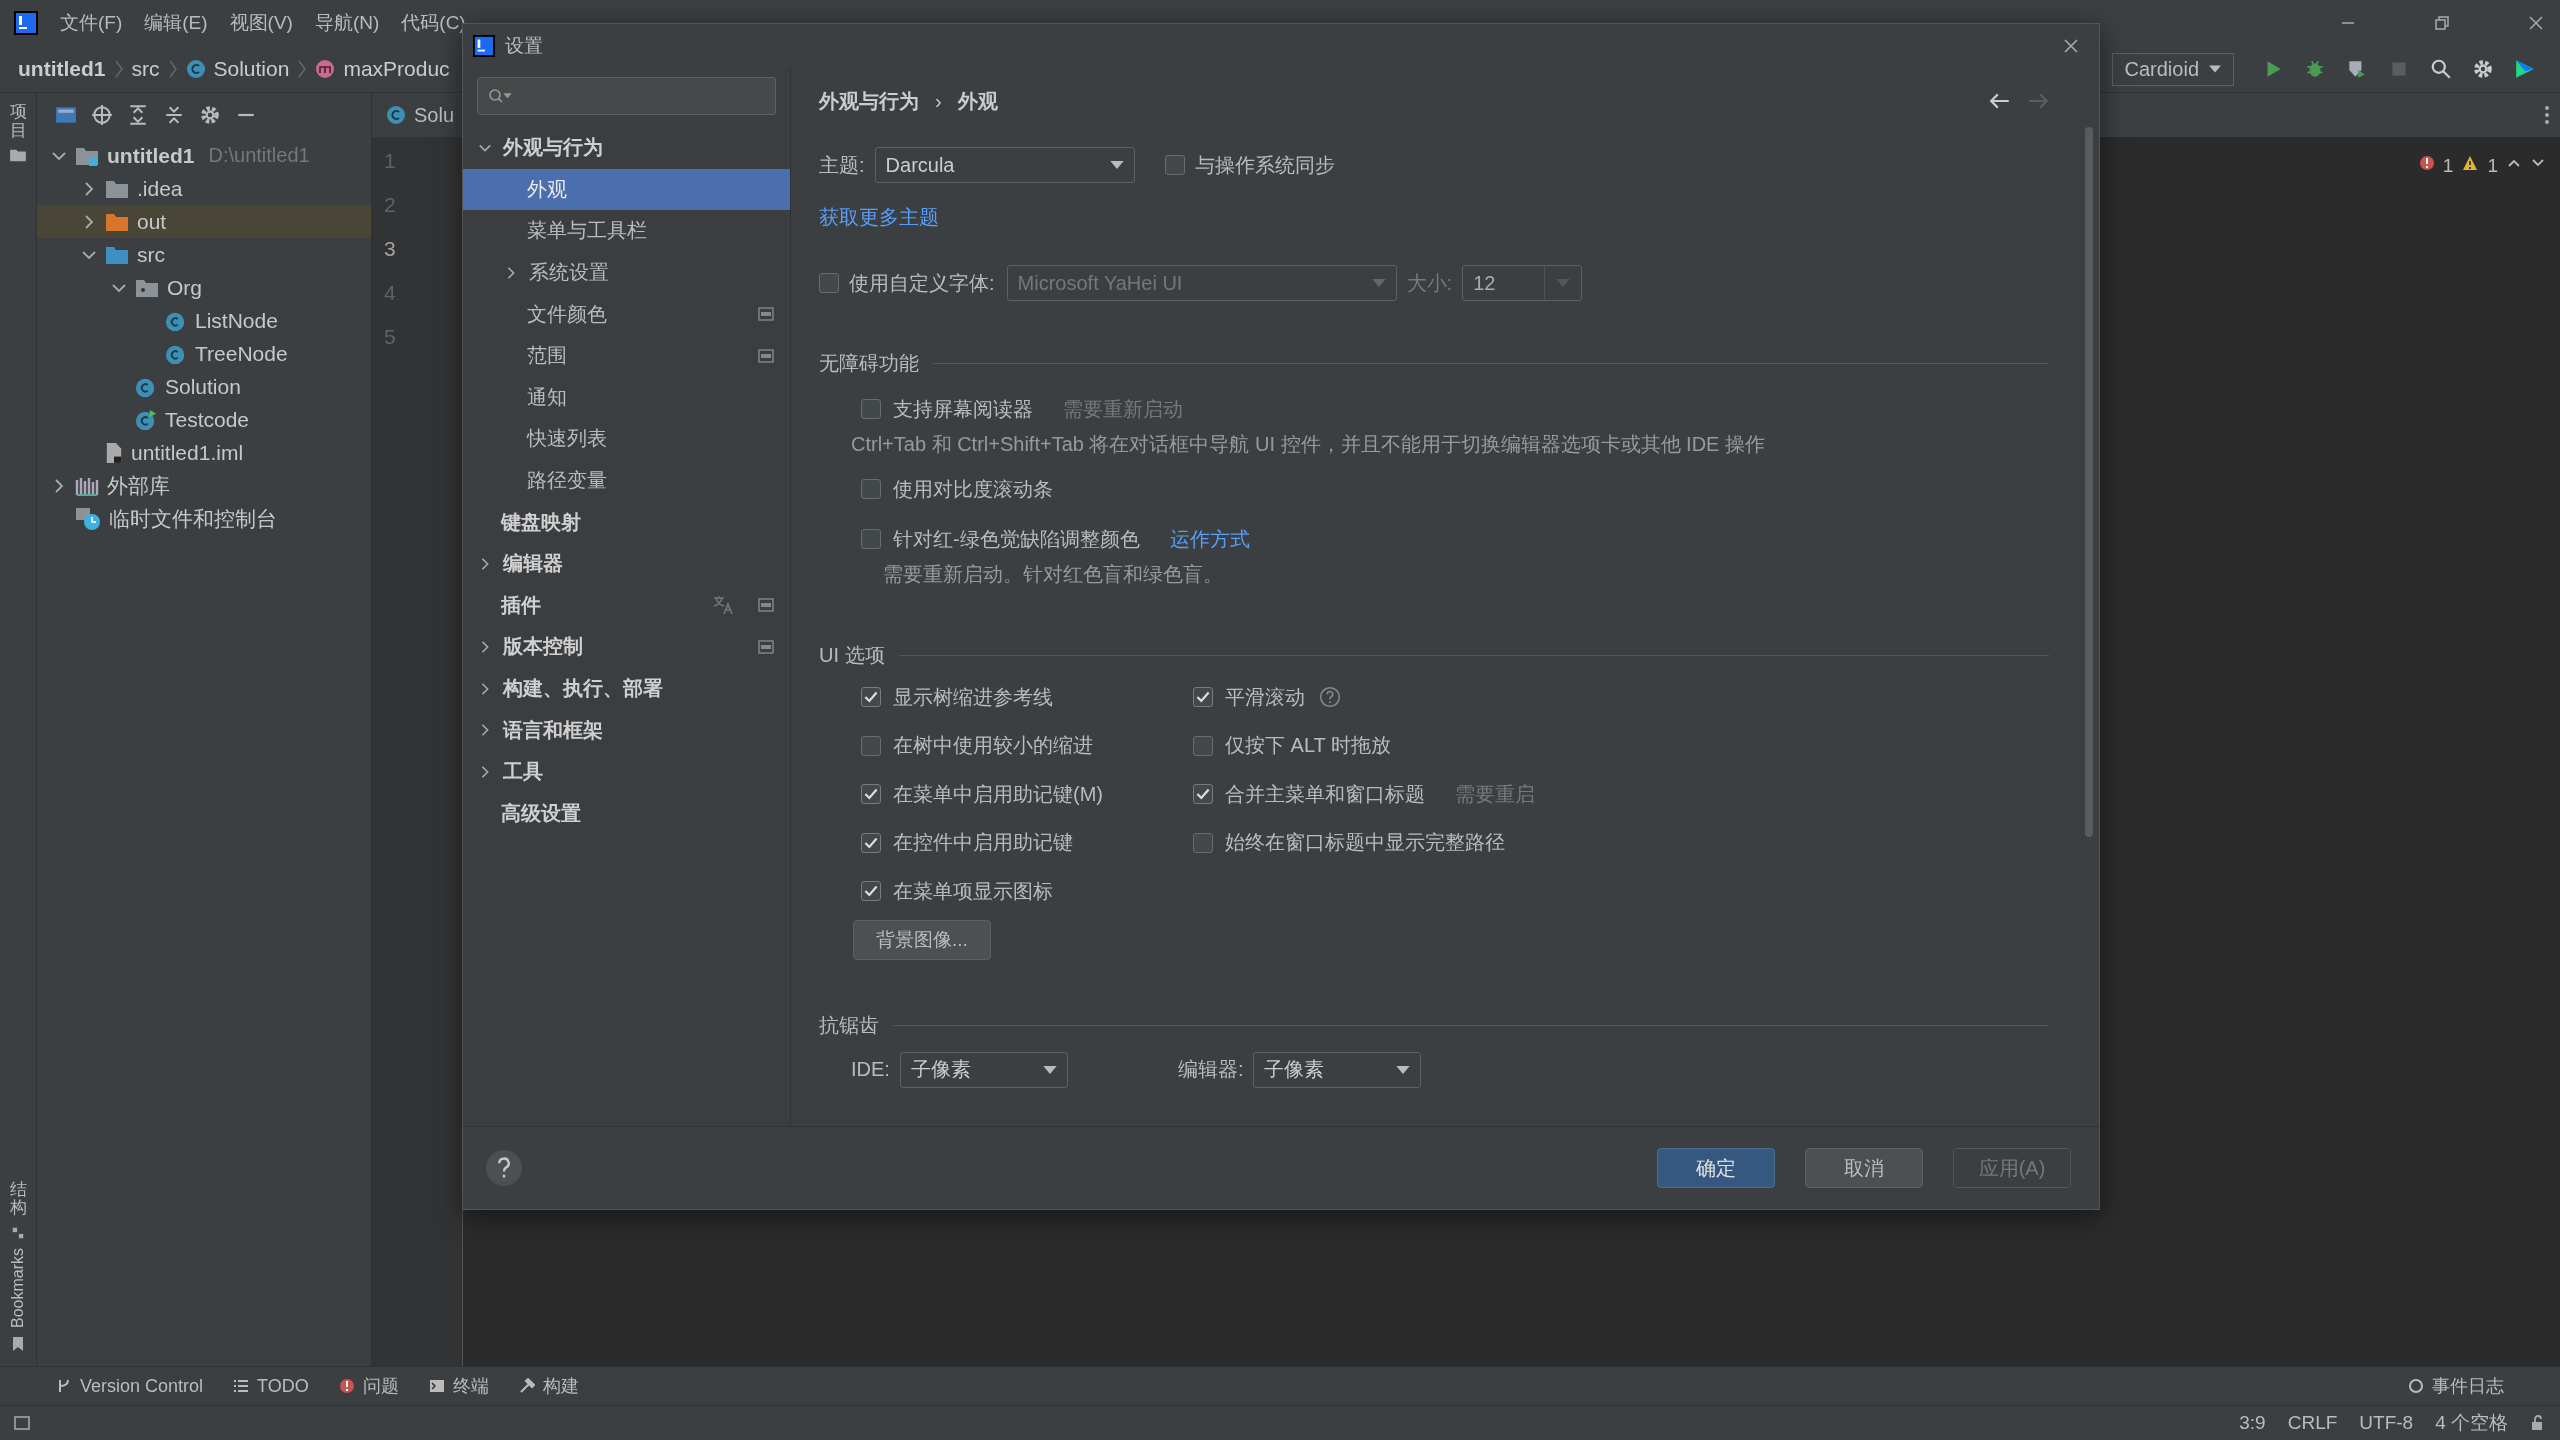  I want to click on tool-window-button: 问题, so click(368, 1386).